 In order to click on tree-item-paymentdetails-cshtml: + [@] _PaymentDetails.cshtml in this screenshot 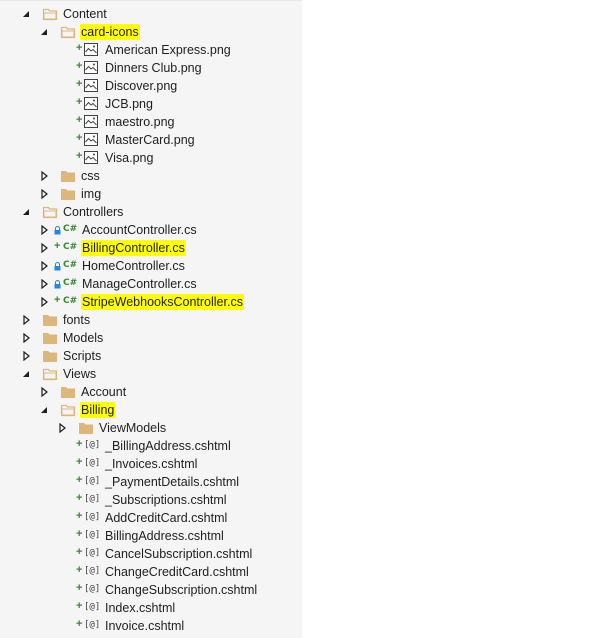, I will do `click(151, 482)`.